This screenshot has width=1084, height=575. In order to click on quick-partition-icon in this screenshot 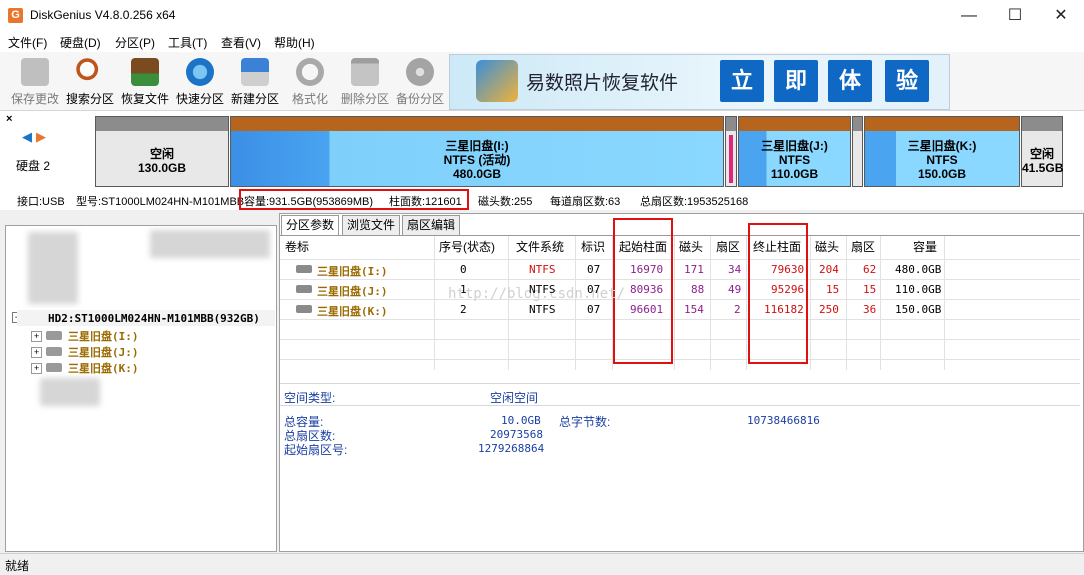, I will do `click(200, 72)`.